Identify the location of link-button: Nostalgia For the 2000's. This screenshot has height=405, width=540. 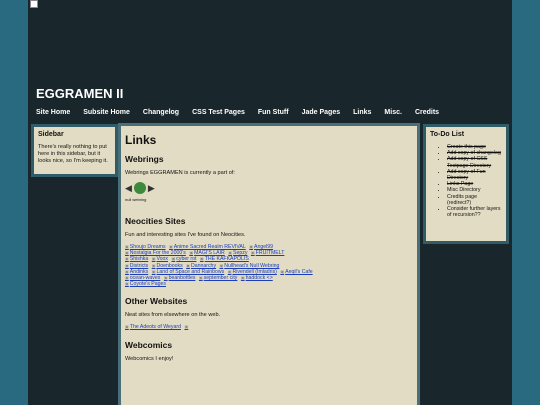
(155, 253).